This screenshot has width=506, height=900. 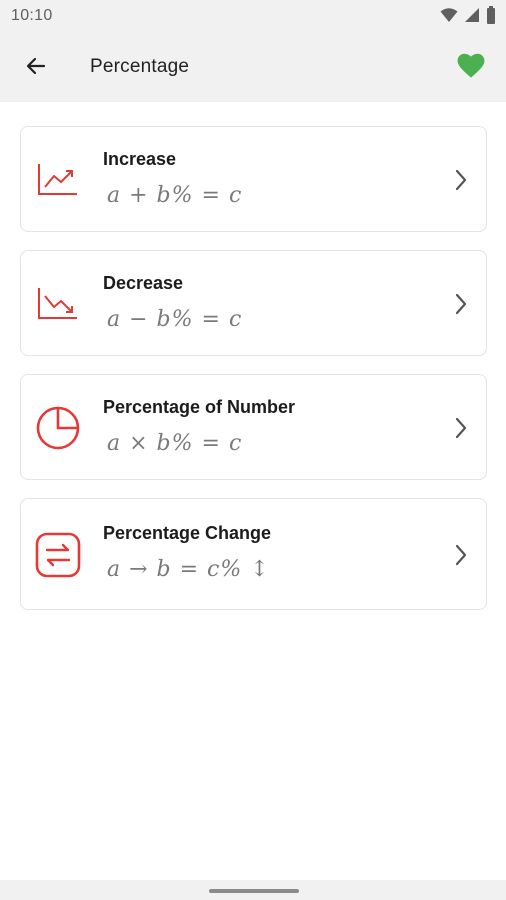 I want to click on signal-icon, so click(x=472, y=17).